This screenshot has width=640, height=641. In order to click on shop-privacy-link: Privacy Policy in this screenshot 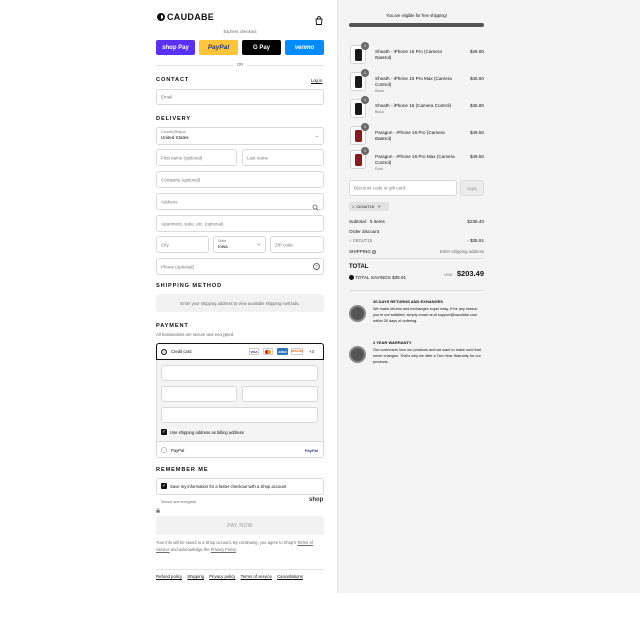, I will do `click(223, 549)`.